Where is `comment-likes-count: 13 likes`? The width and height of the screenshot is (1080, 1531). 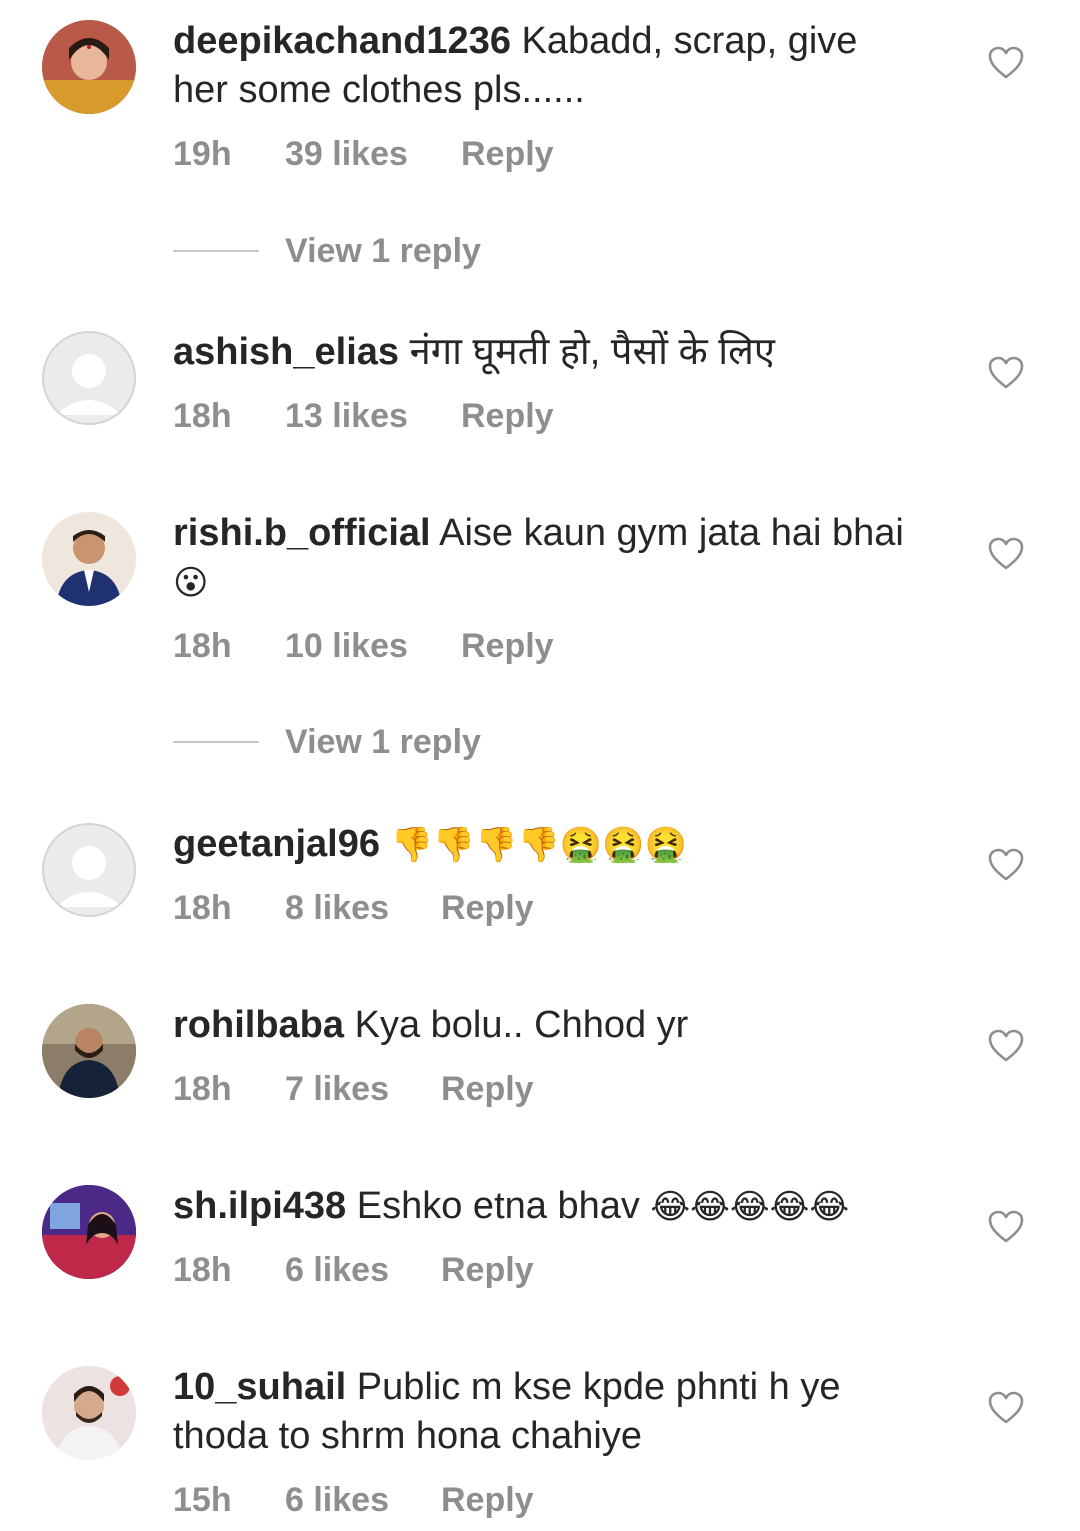 comment-likes-count: 13 likes is located at coordinates (373, 416).